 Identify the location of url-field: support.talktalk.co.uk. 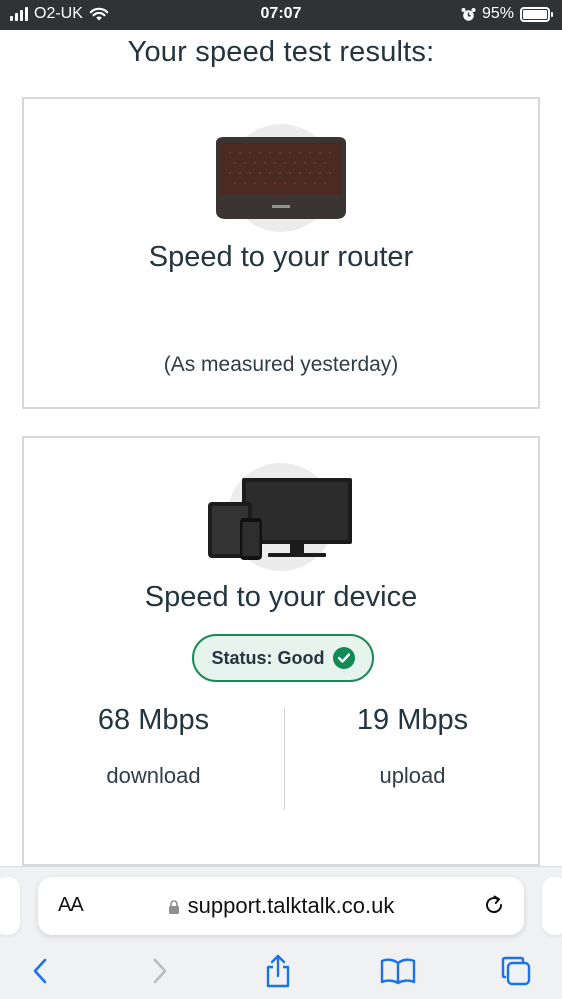
(281, 906).